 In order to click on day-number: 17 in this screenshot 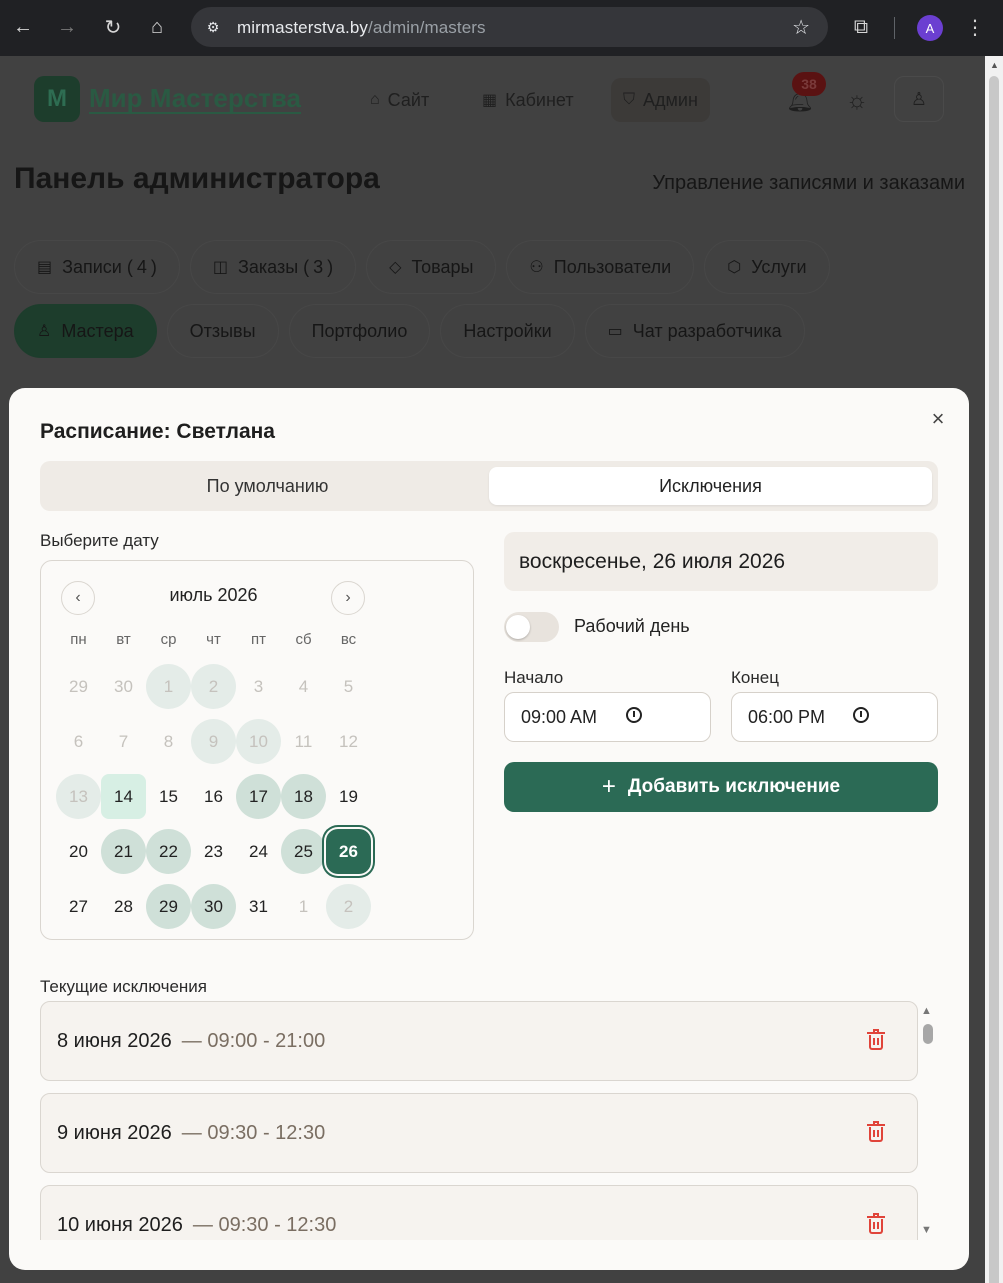, I will do `click(258, 796)`.